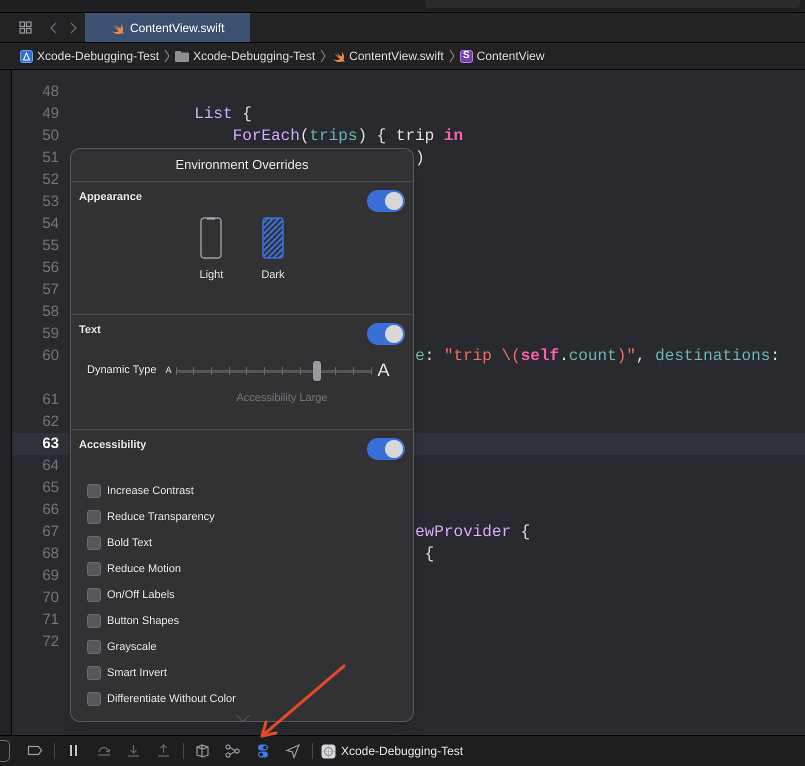 Image resolution: width=805 pixels, height=766 pixels. Describe the element at coordinates (502, 56) in the screenshot. I see `breadcrumb-item: S ContentView` at that location.